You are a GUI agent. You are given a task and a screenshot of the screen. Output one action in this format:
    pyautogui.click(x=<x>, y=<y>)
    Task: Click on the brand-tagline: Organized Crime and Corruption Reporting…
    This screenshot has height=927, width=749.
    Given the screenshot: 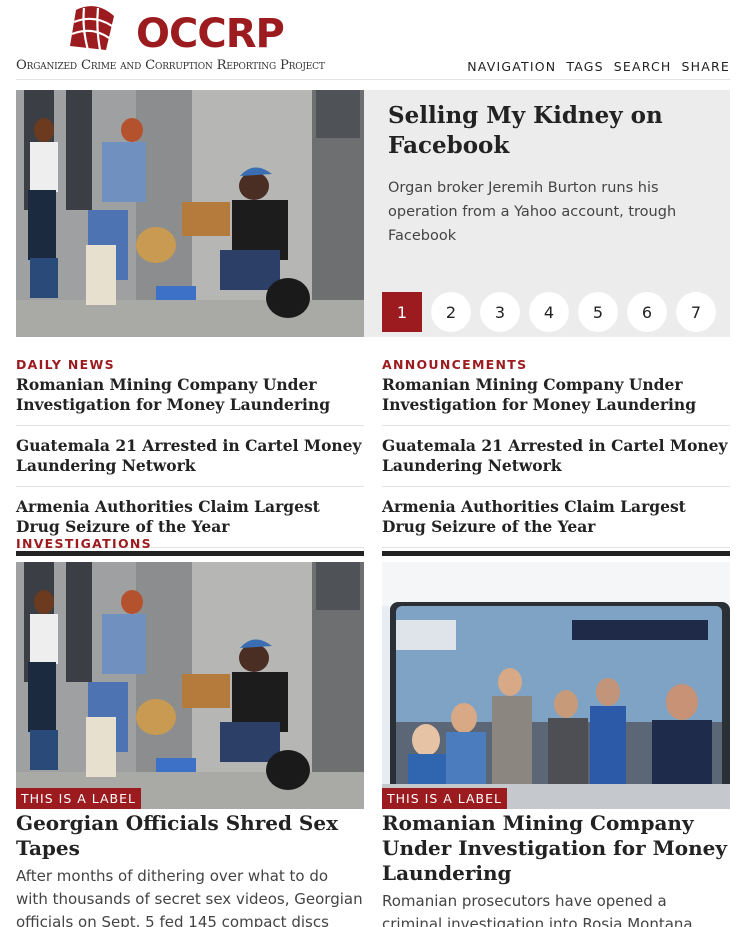 What is the action you would take?
    pyautogui.click(x=170, y=65)
    